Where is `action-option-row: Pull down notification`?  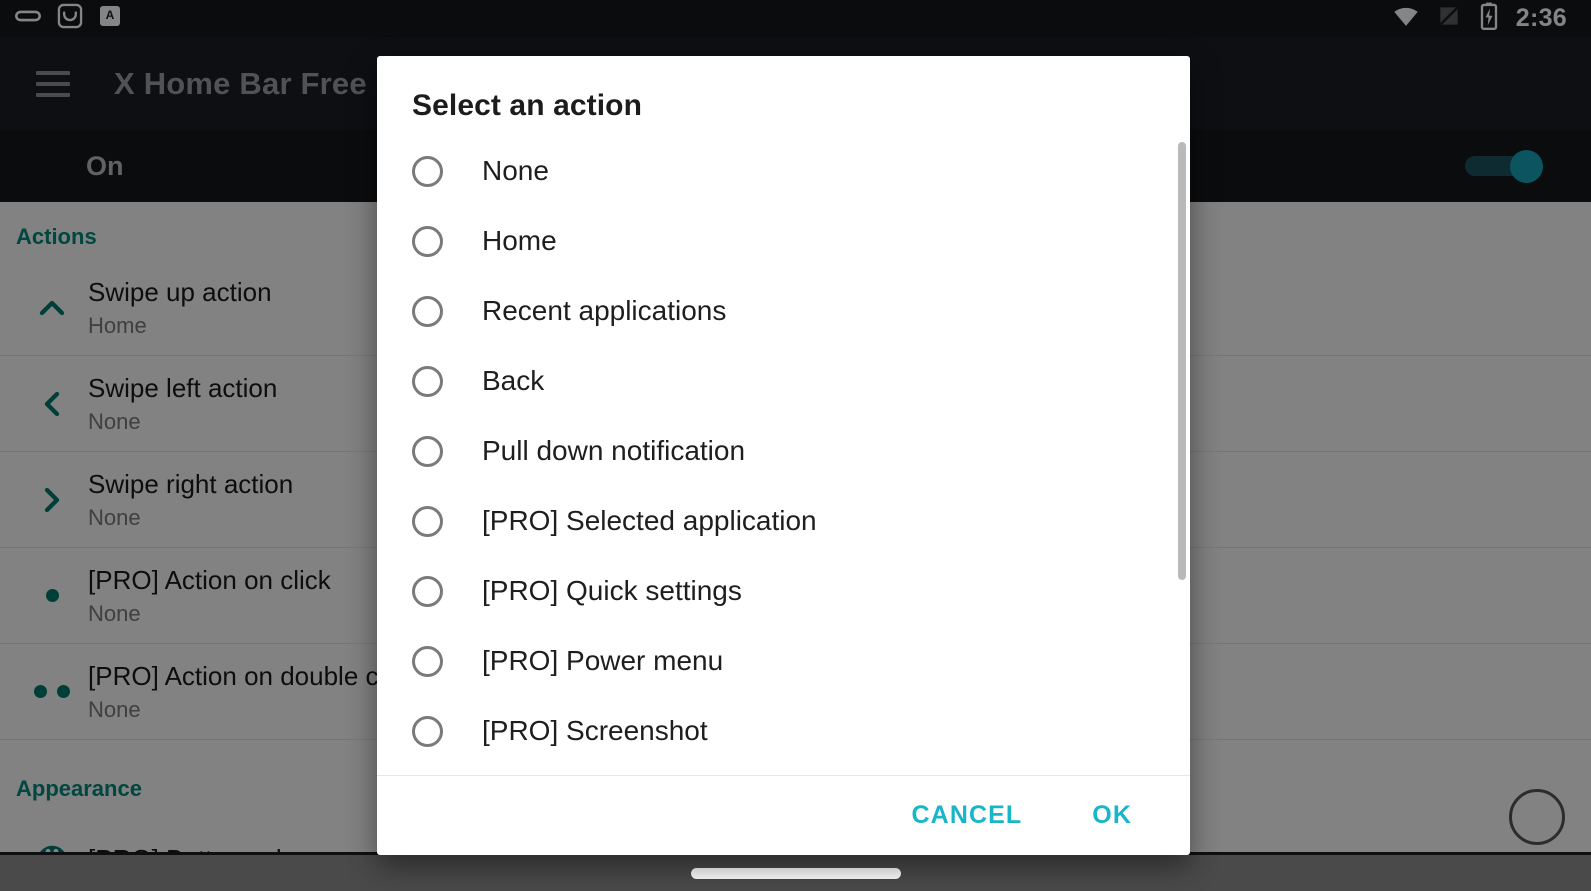
action-option-row: Pull down notification is located at coordinates (783, 451).